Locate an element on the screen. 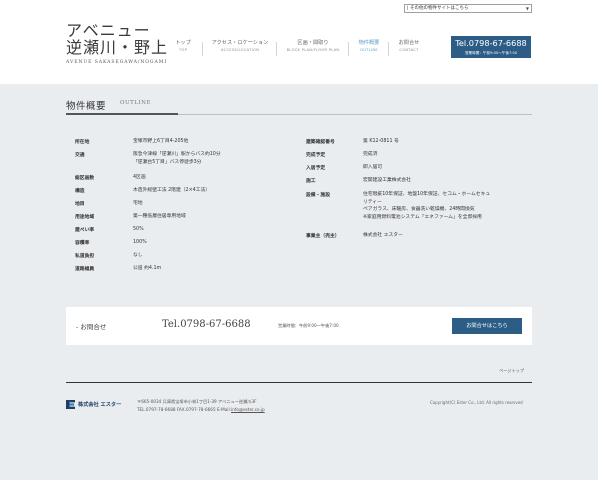 This screenshot has width=598, height=480. nav-item-label: 区画・間取り is located at coordinates (313, 43).